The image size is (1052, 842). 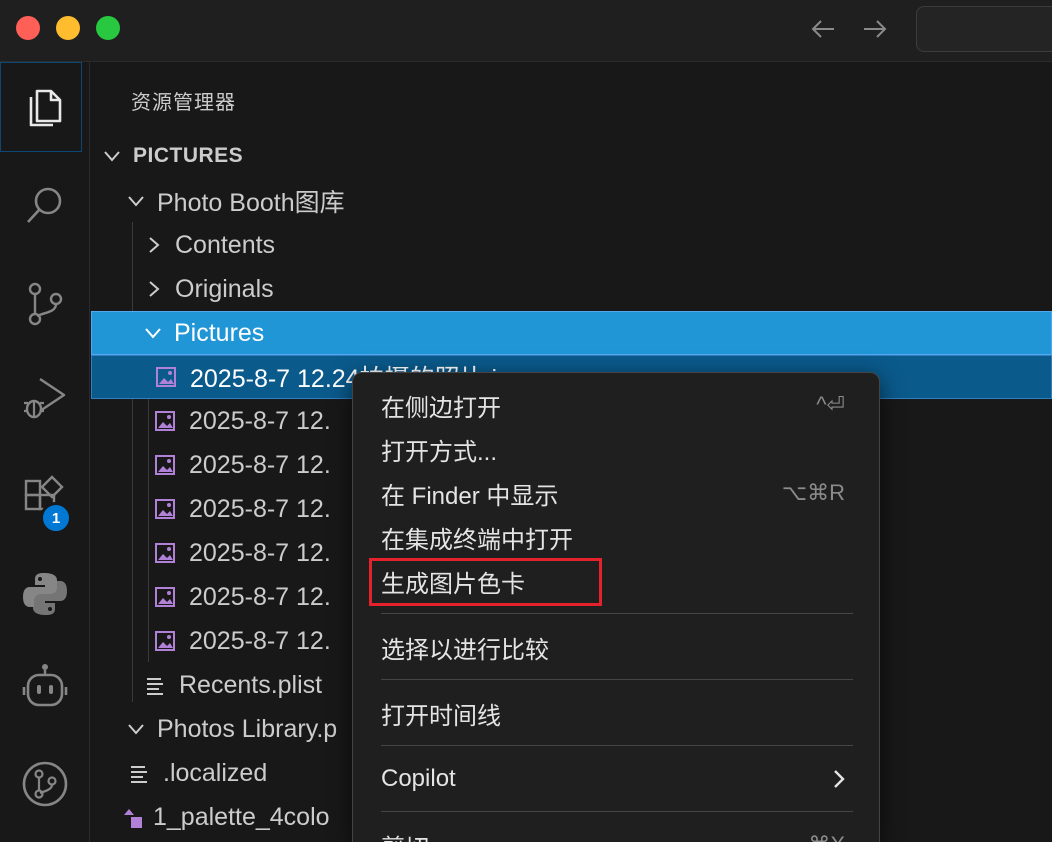 I want to click on run-debug-button, so click(x=45, y=398).